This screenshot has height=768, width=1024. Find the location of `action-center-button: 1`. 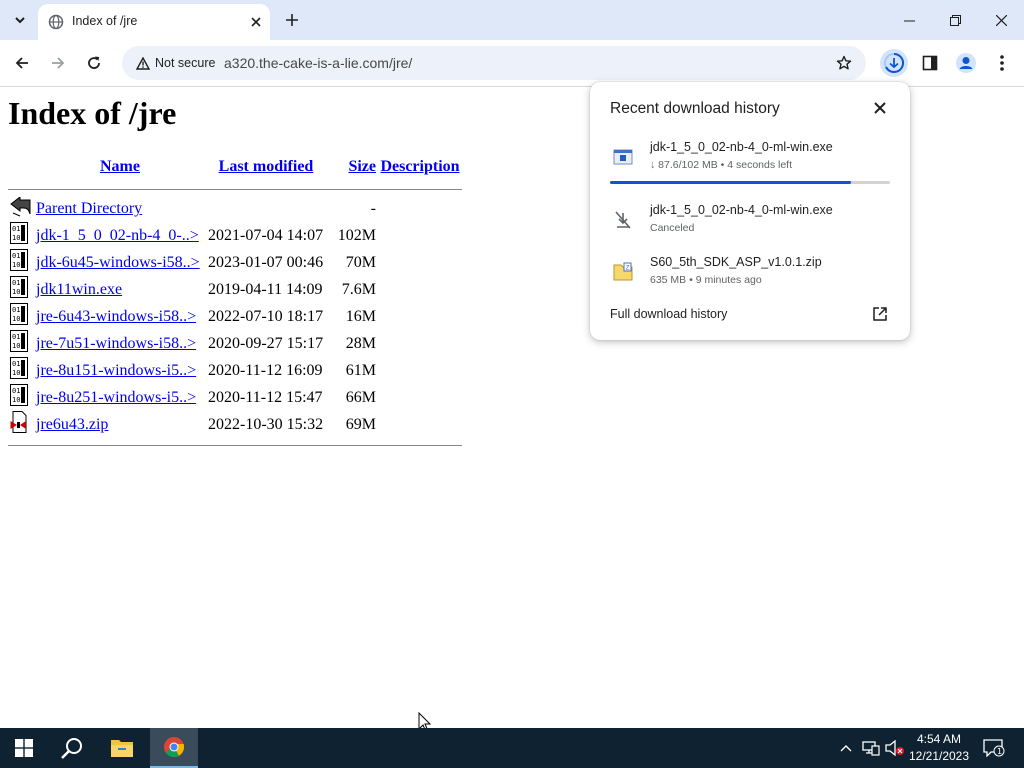

action-center-button: 1 is located at coordinates (994, 748).